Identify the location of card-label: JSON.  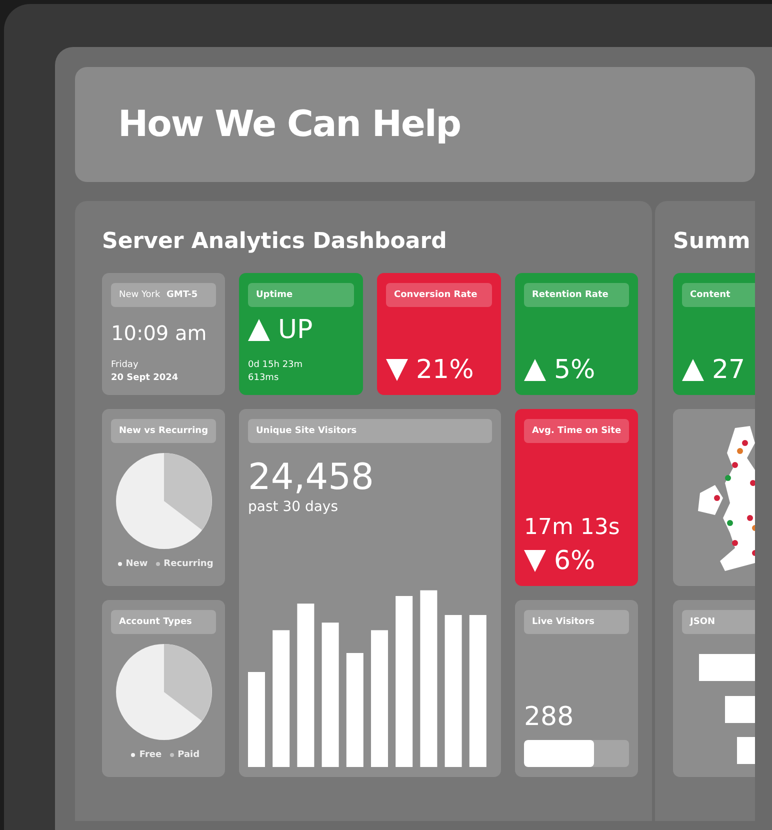
(718, 622).